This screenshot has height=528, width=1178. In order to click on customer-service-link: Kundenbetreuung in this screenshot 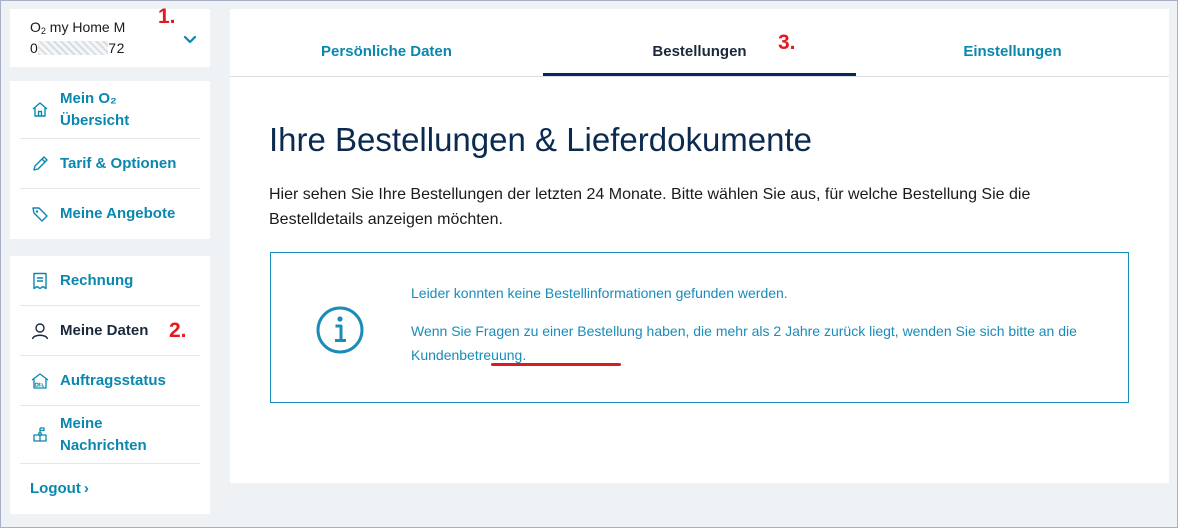, I will do `click(466, 355)`.